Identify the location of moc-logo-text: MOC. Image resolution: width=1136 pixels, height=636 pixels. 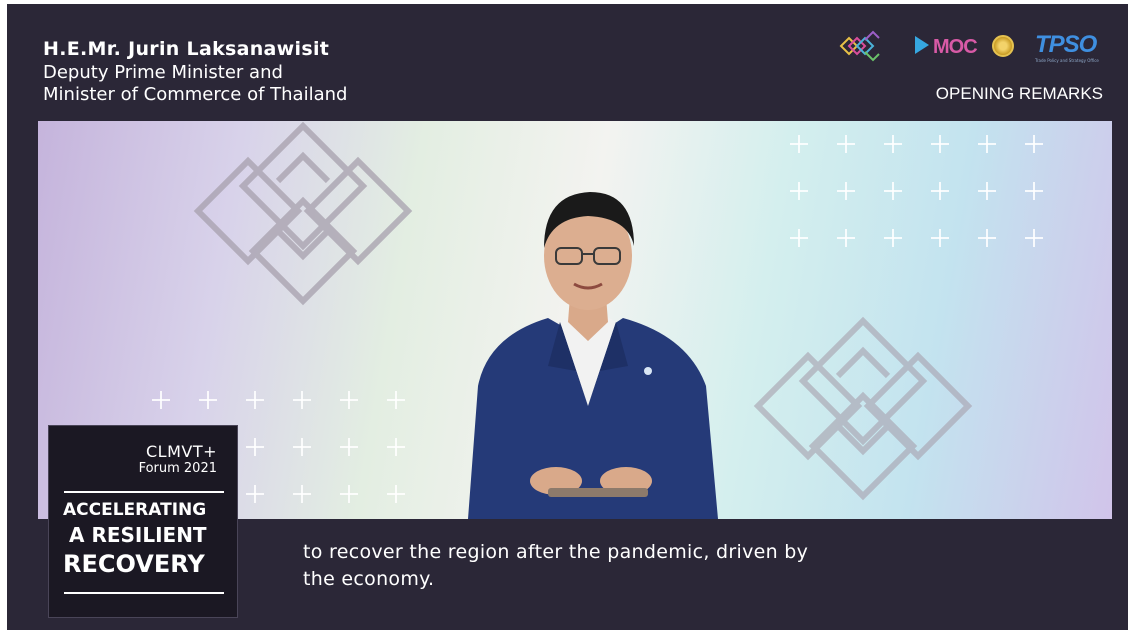
(955, 47).